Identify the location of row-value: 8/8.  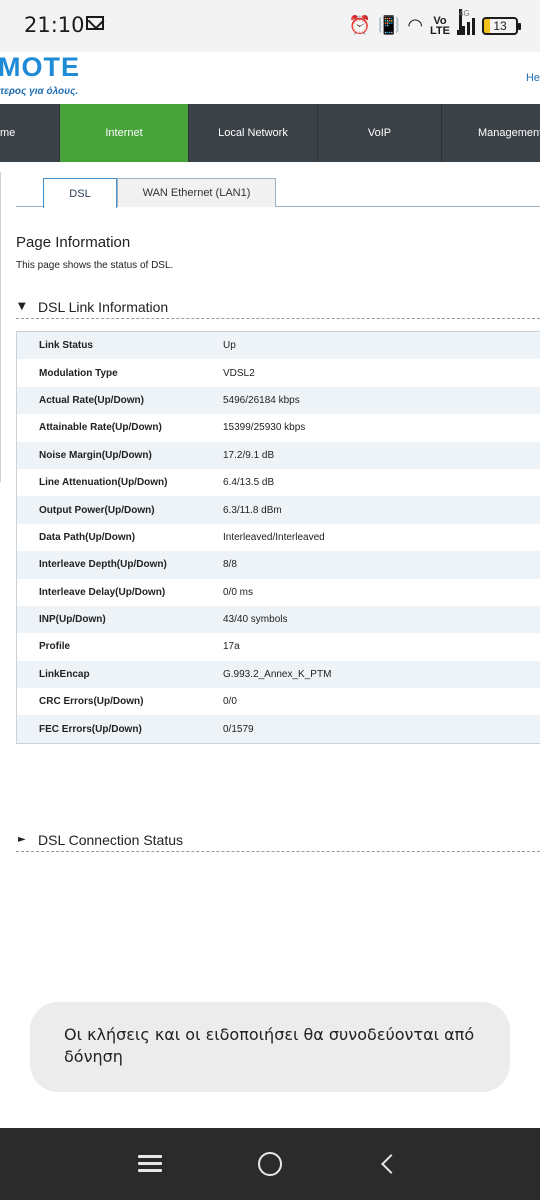
(230, 565).